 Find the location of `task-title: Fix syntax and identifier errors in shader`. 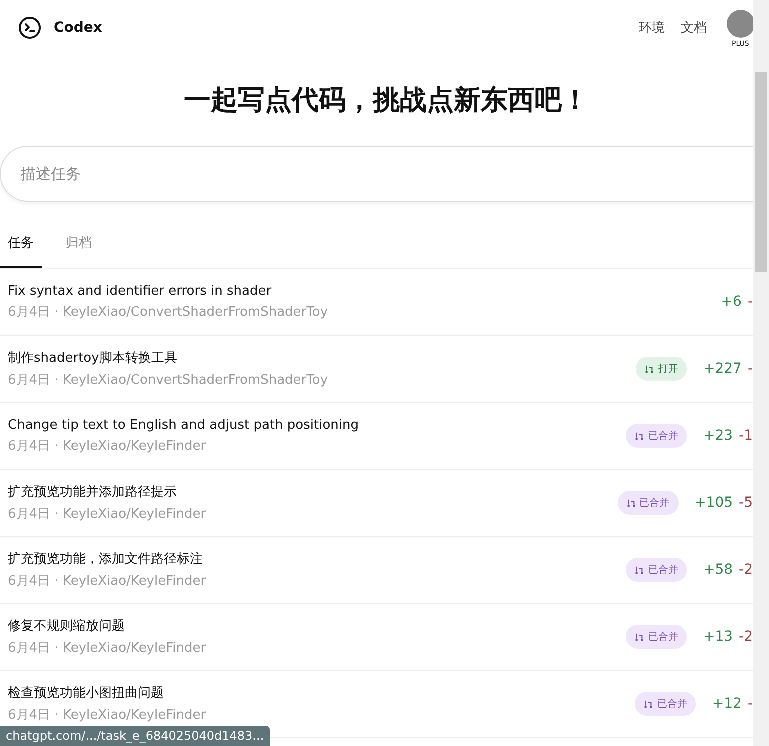

task-title: Fix syntax and identifier errors in shader is located at coordinates (365, 291).